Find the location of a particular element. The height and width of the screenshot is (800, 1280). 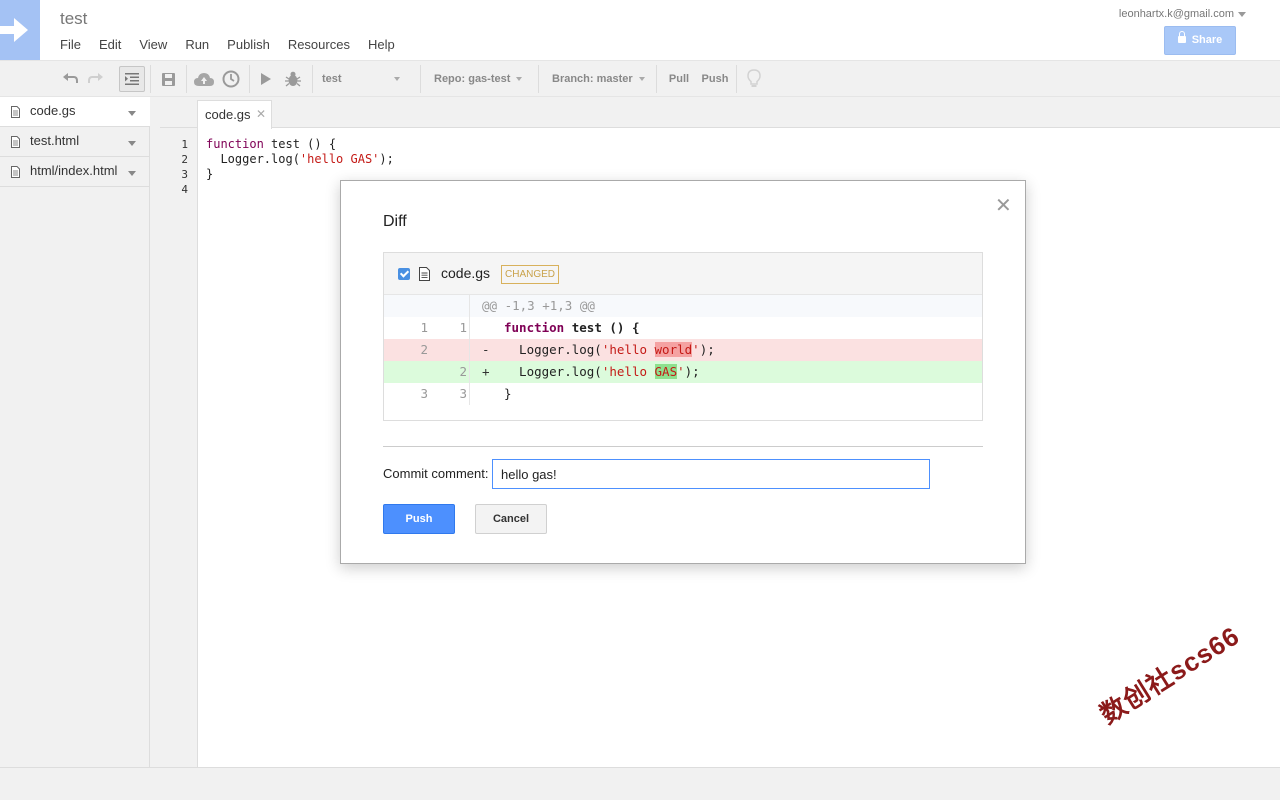

old-line-number: 1 is located at coordinates (424, 327).